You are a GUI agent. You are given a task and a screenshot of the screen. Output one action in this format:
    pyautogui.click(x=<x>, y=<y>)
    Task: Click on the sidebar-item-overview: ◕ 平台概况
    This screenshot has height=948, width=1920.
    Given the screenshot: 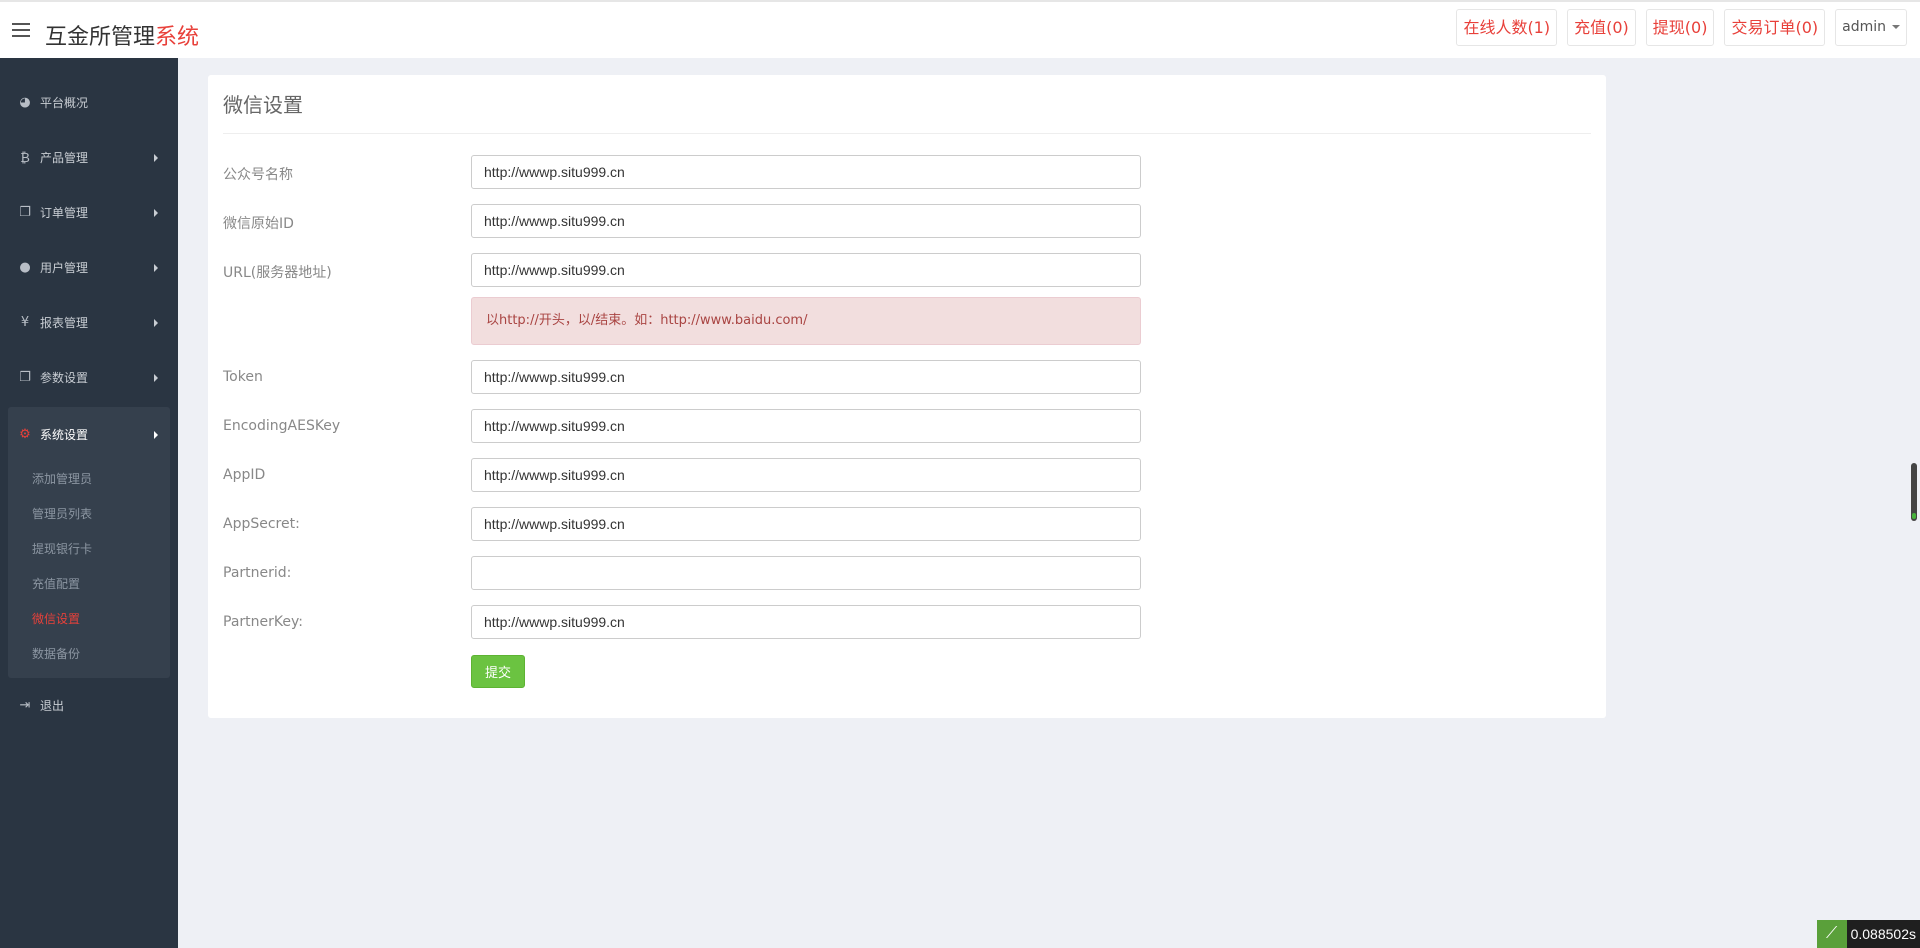 What is the action you would take?
    pyautogui.click(x=89, y=102)
    